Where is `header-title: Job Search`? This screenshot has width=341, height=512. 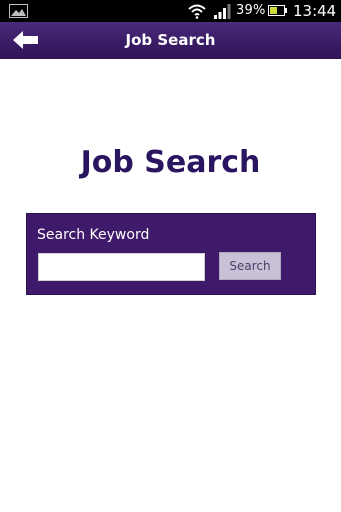 header-title: Job Search is located at coordinates (170, 40).